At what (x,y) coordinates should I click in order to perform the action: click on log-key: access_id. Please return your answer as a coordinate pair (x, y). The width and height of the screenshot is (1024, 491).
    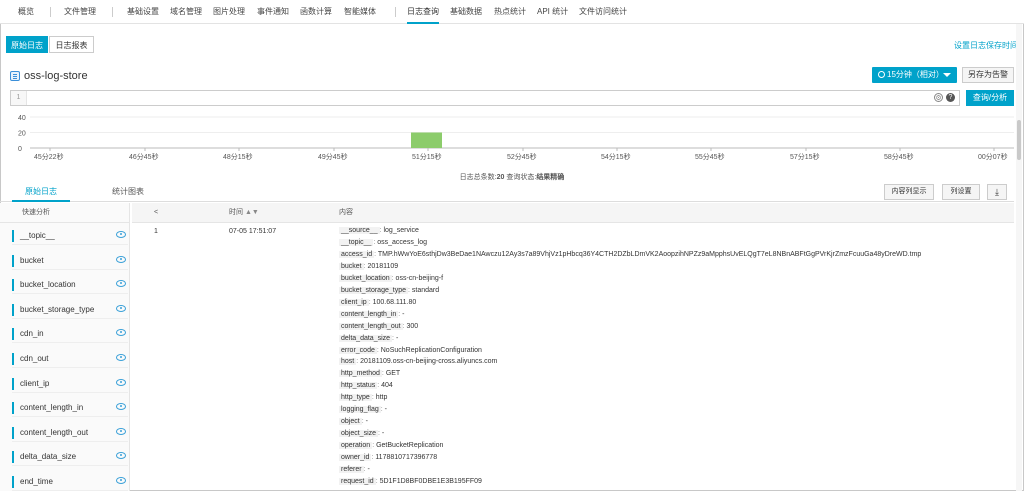
    Looking at the image, I should click on (357, 254).